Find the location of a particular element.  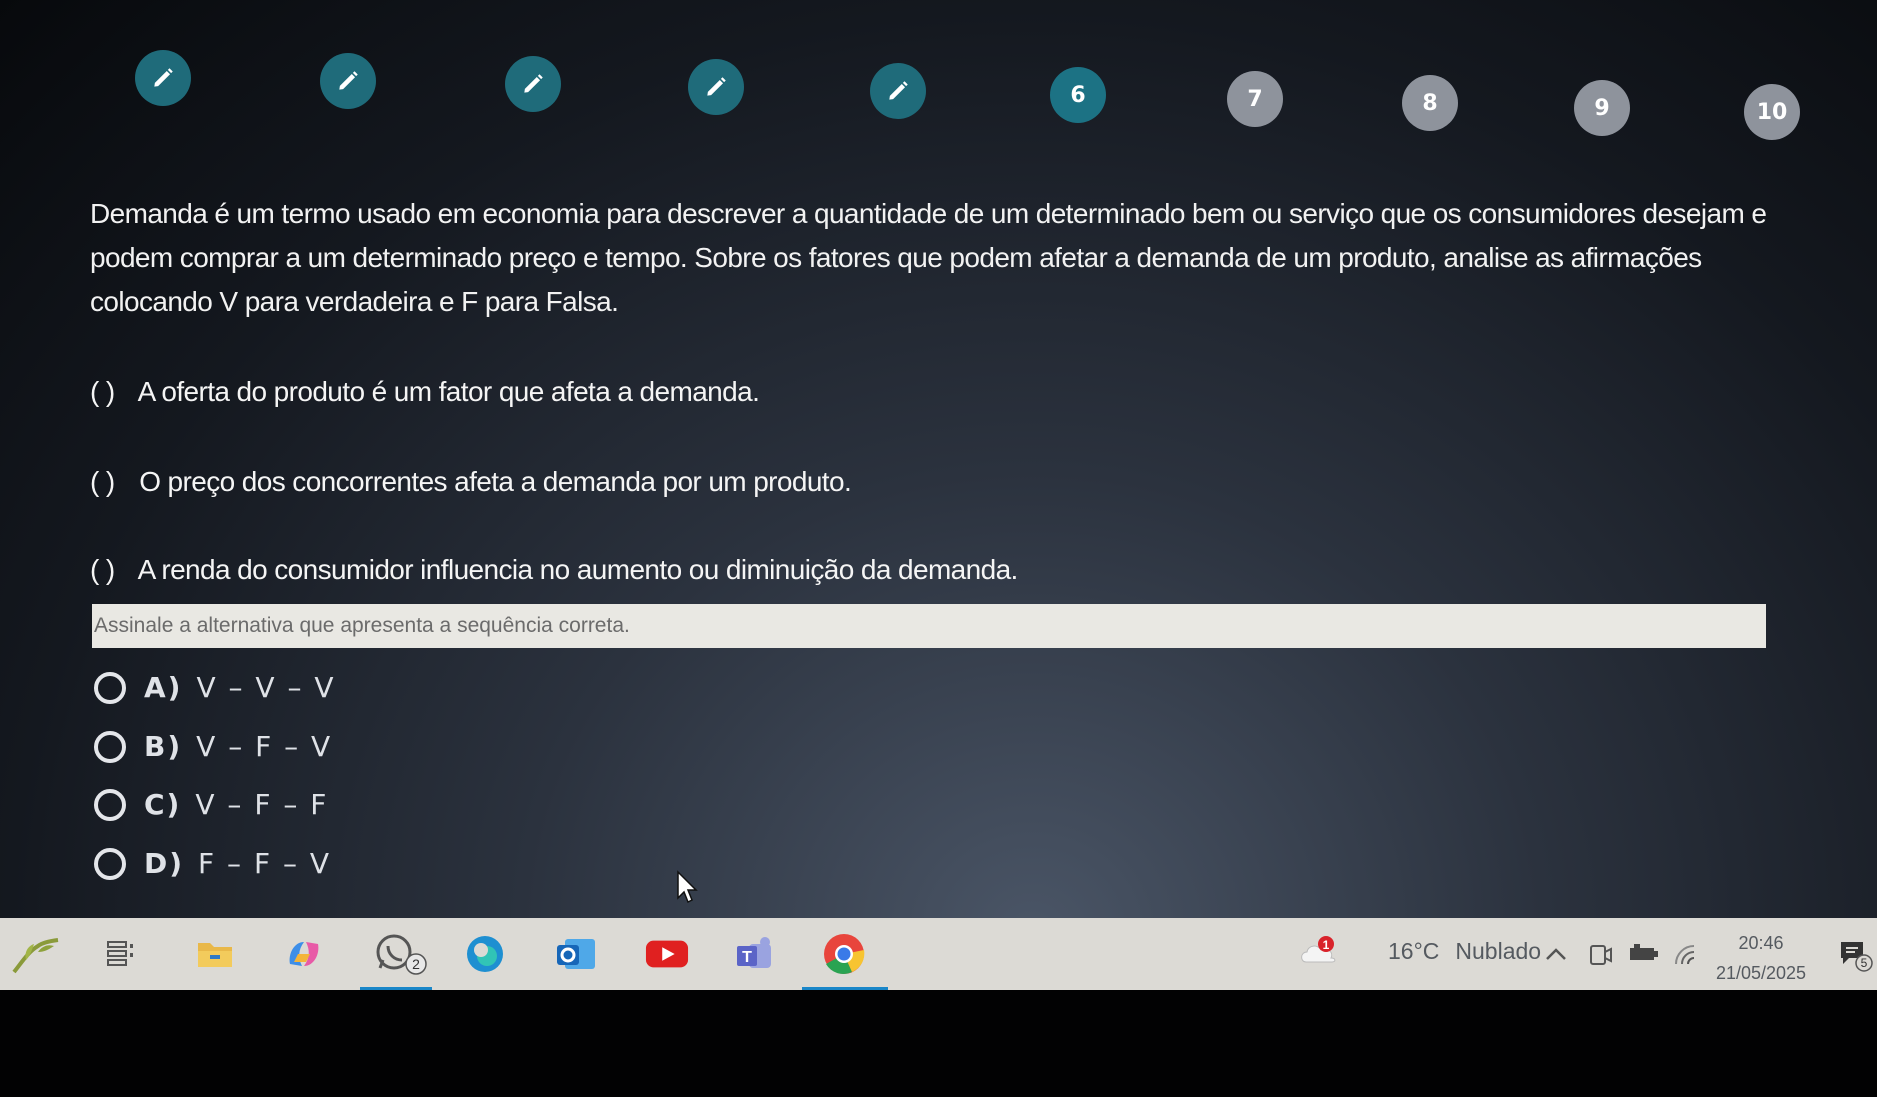

step-9: 9 is located at coordinates (1602, 108).